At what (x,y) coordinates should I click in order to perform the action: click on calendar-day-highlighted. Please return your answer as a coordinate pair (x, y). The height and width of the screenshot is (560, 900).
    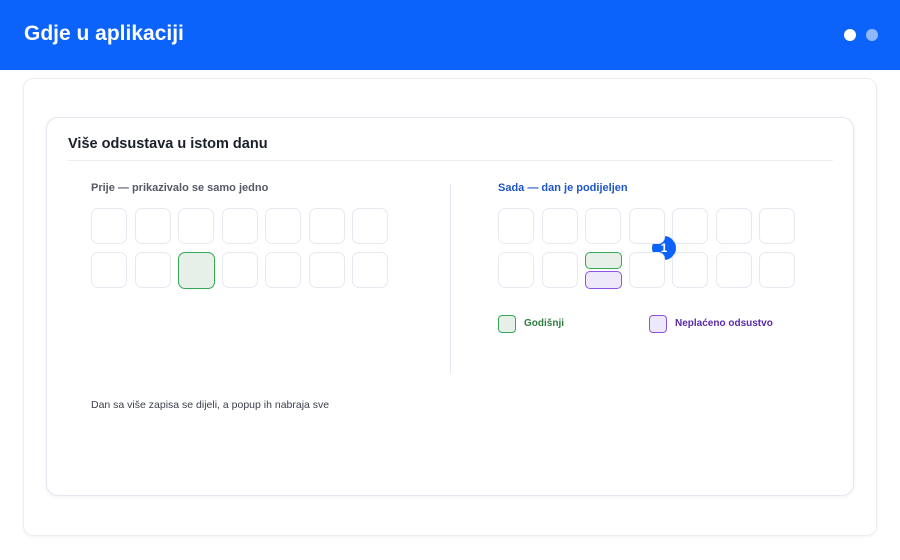
    Looking at the image, I should click on (196, 270).